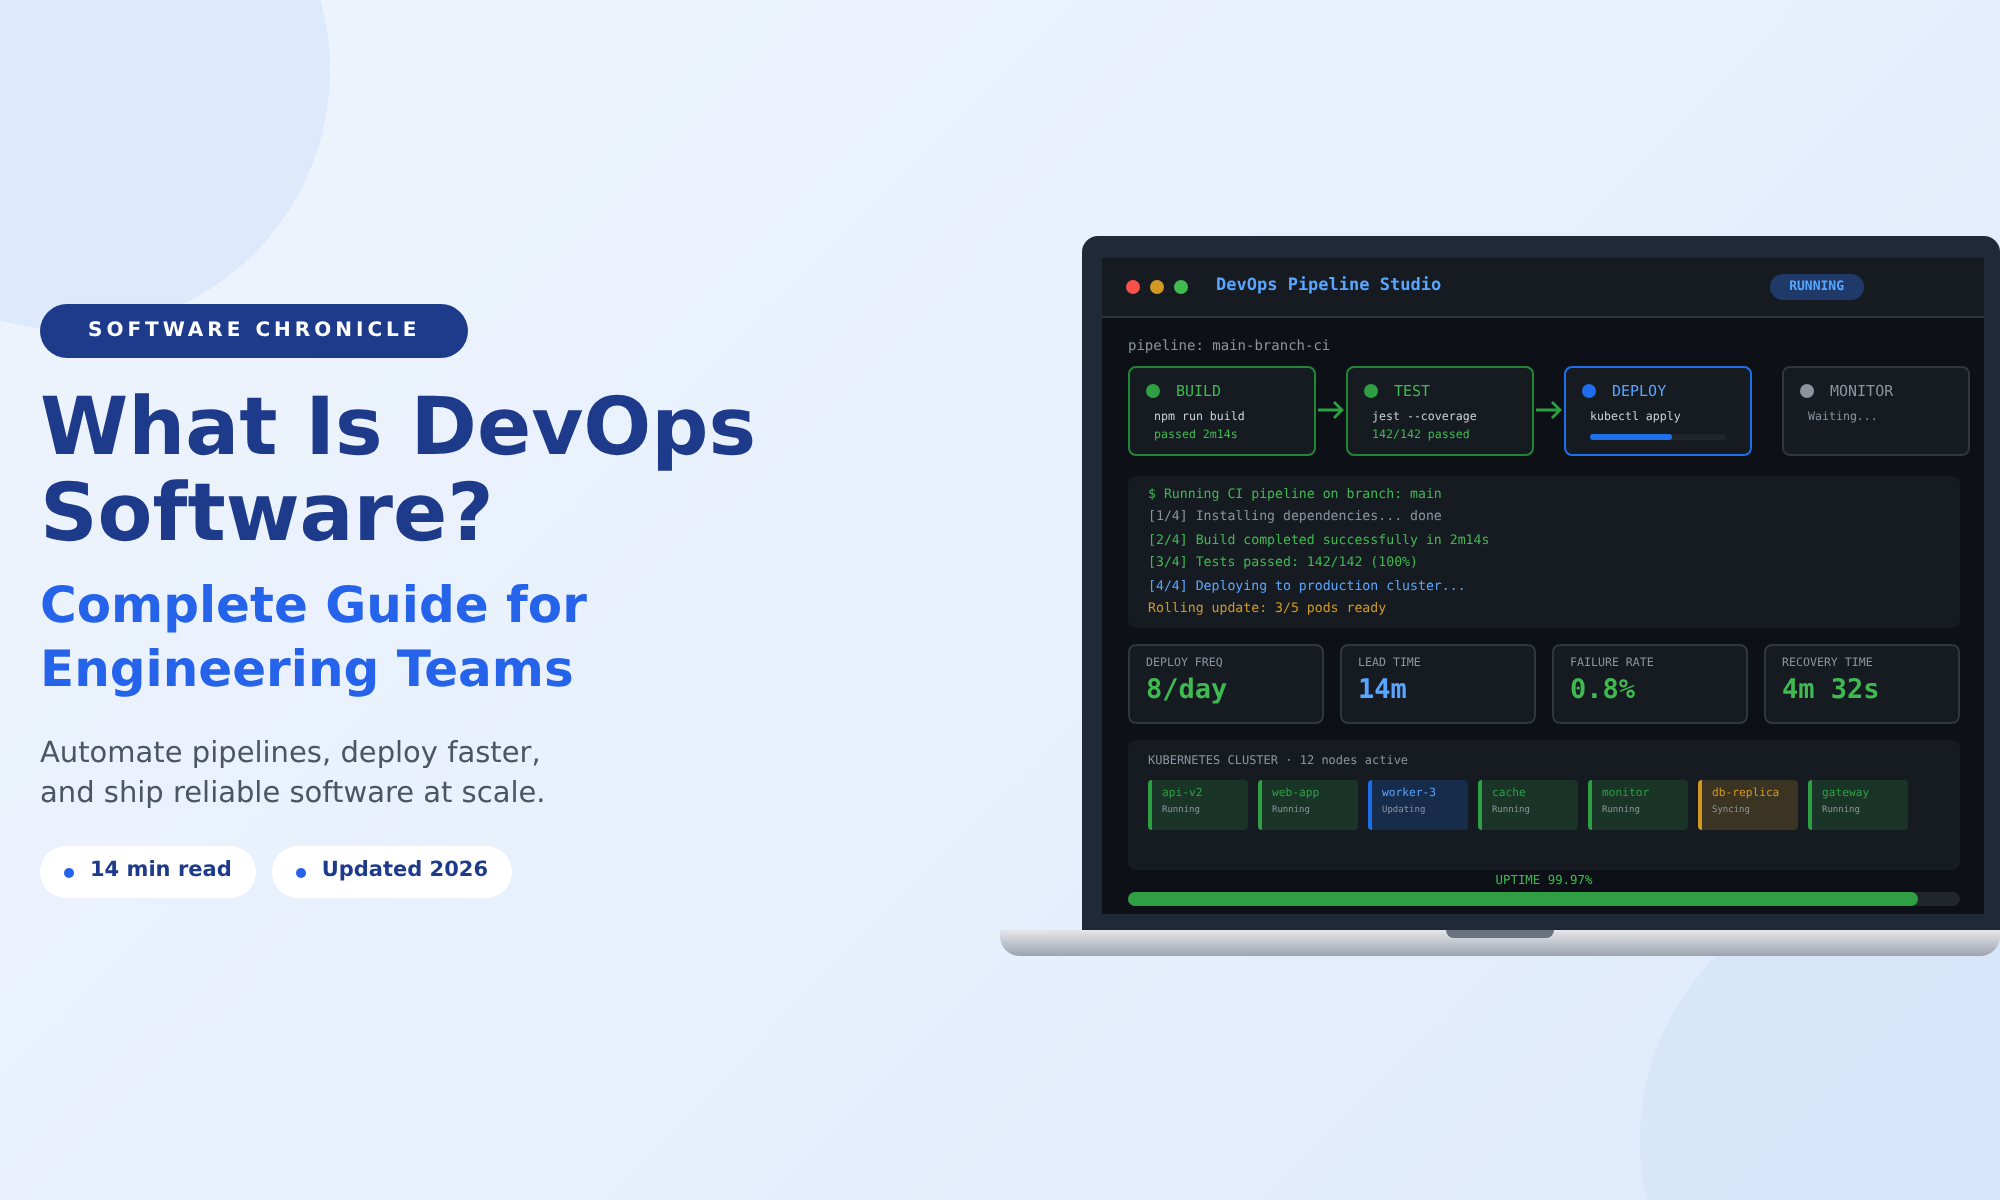 The width and height of the screenshot is (2000, 1200). What do you see at coordinates (291, 755) in the screenshot?
I see `description-text: Automate pipelines, deploy faster,` at bounding box center [291, 755].